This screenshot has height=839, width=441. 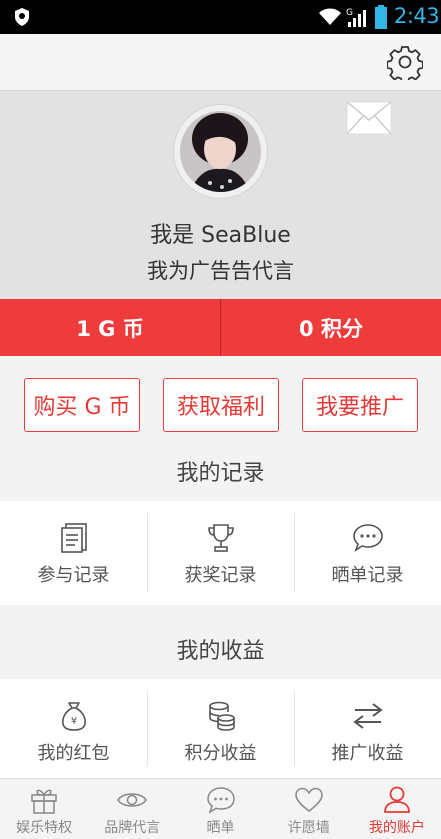 What do you see at coordinates (220, 473) in the screenshot?
I see `records-title: 我的记录` at bounding box center [220, 473].